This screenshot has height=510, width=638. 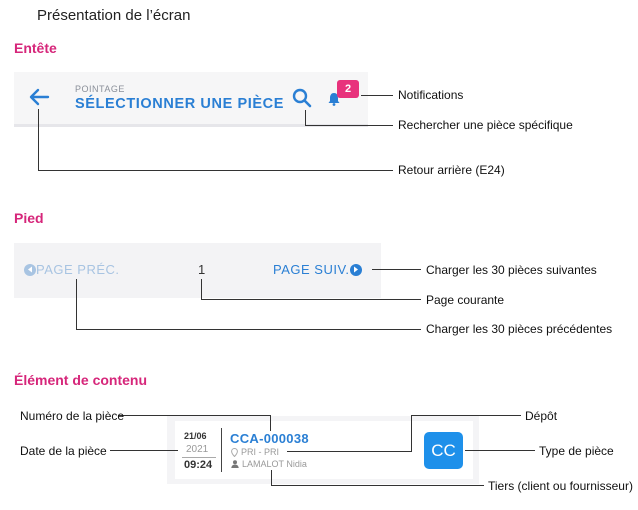 What do you see at coordinates (81, 380) in the screenshot?
I see `section-title-content: Élément de contenu` at bounding box center [81, 380].